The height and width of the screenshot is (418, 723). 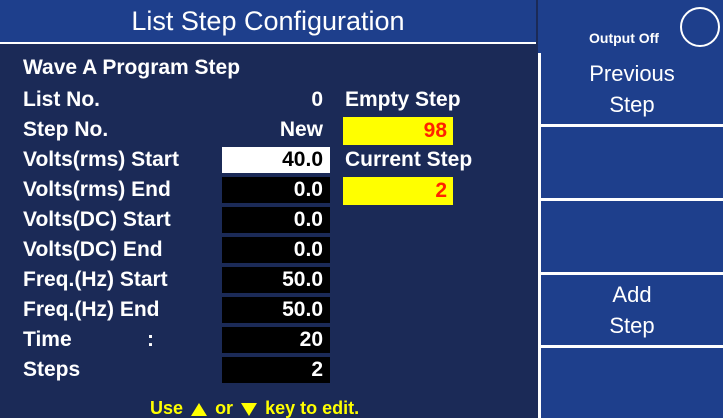 What do you see at coordinates (95, 279) in the screenshot?
I see `freq-start-label: Freq.(Hz) Start` at bounding box center [95, 279].